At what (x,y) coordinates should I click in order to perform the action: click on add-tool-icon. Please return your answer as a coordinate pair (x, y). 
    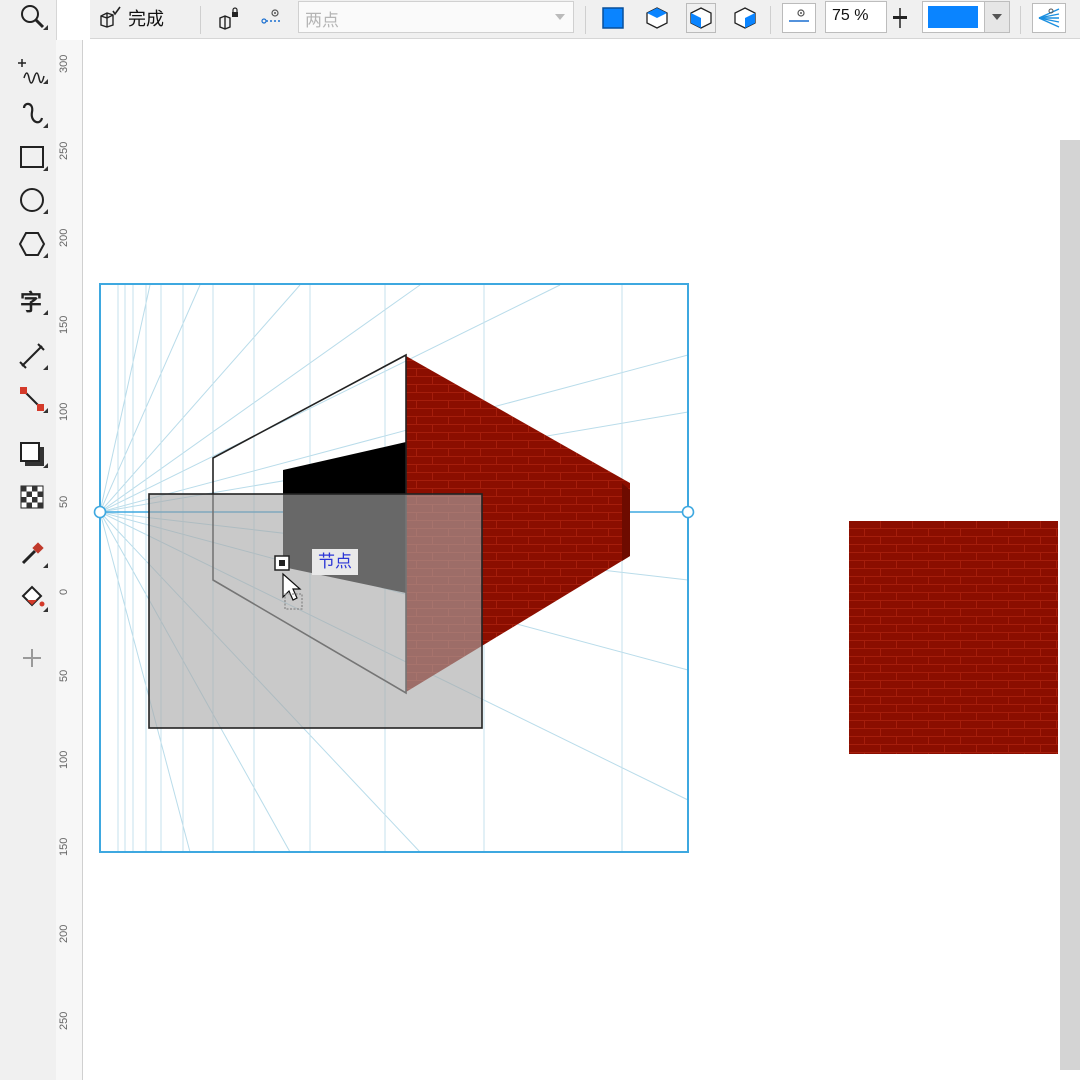
    Looking at the image, I should click on (32, 658).